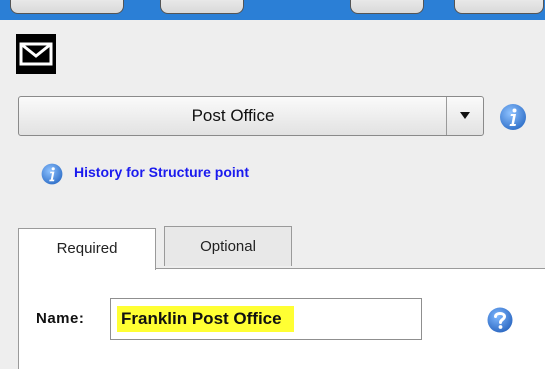  What do you see at coordinates (272, 10) in the screenshot?
I see `top-toolbar` at bounding box center [272, 10].